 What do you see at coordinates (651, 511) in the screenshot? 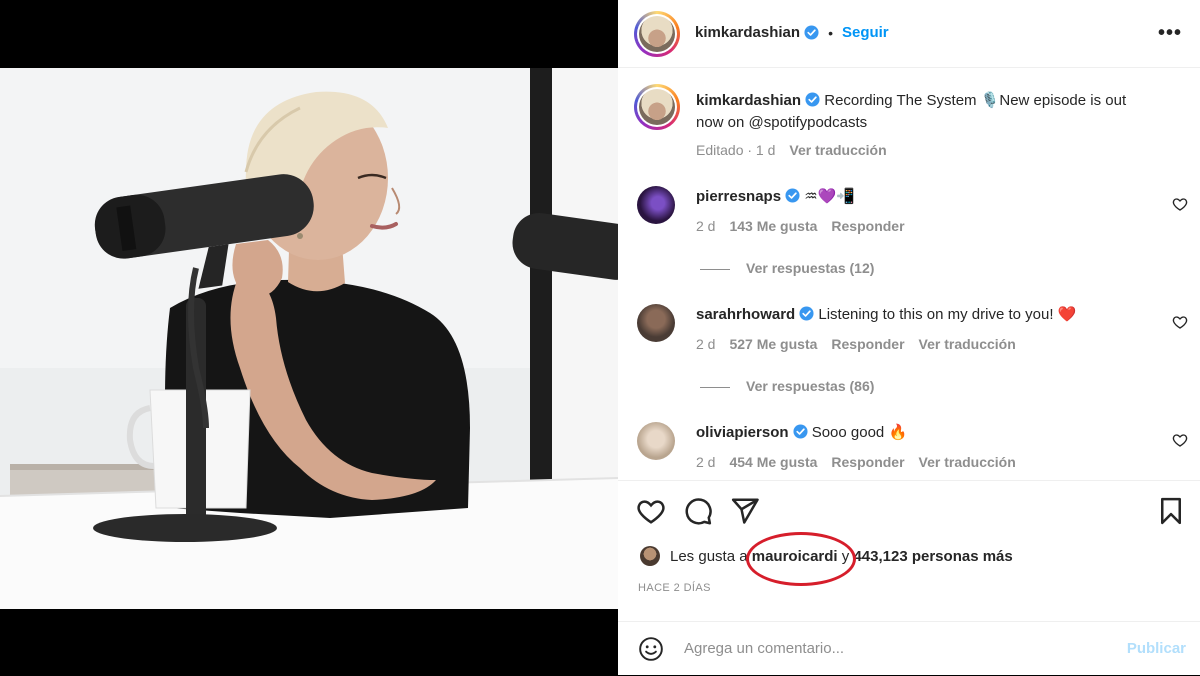
I see `like-heart-icon` at bounding box center [651, 511].